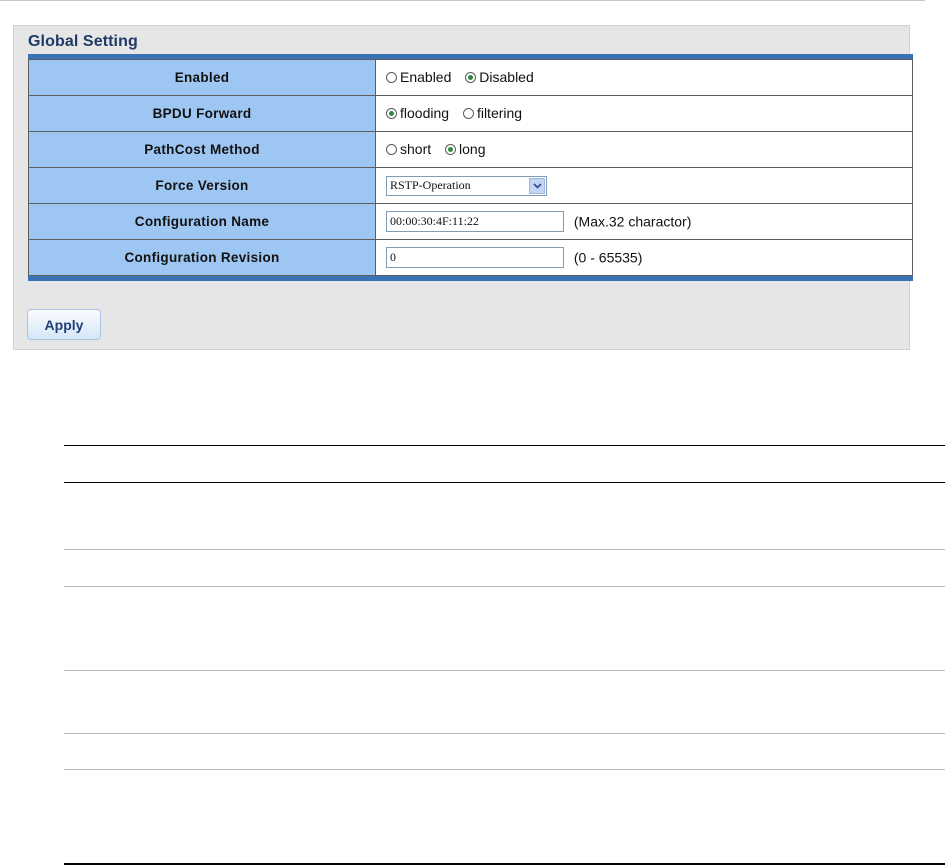 The height and width of the screenshot is (867, 945). I want to click on configuration-name-label: Configuration Name, so click(202, 221).